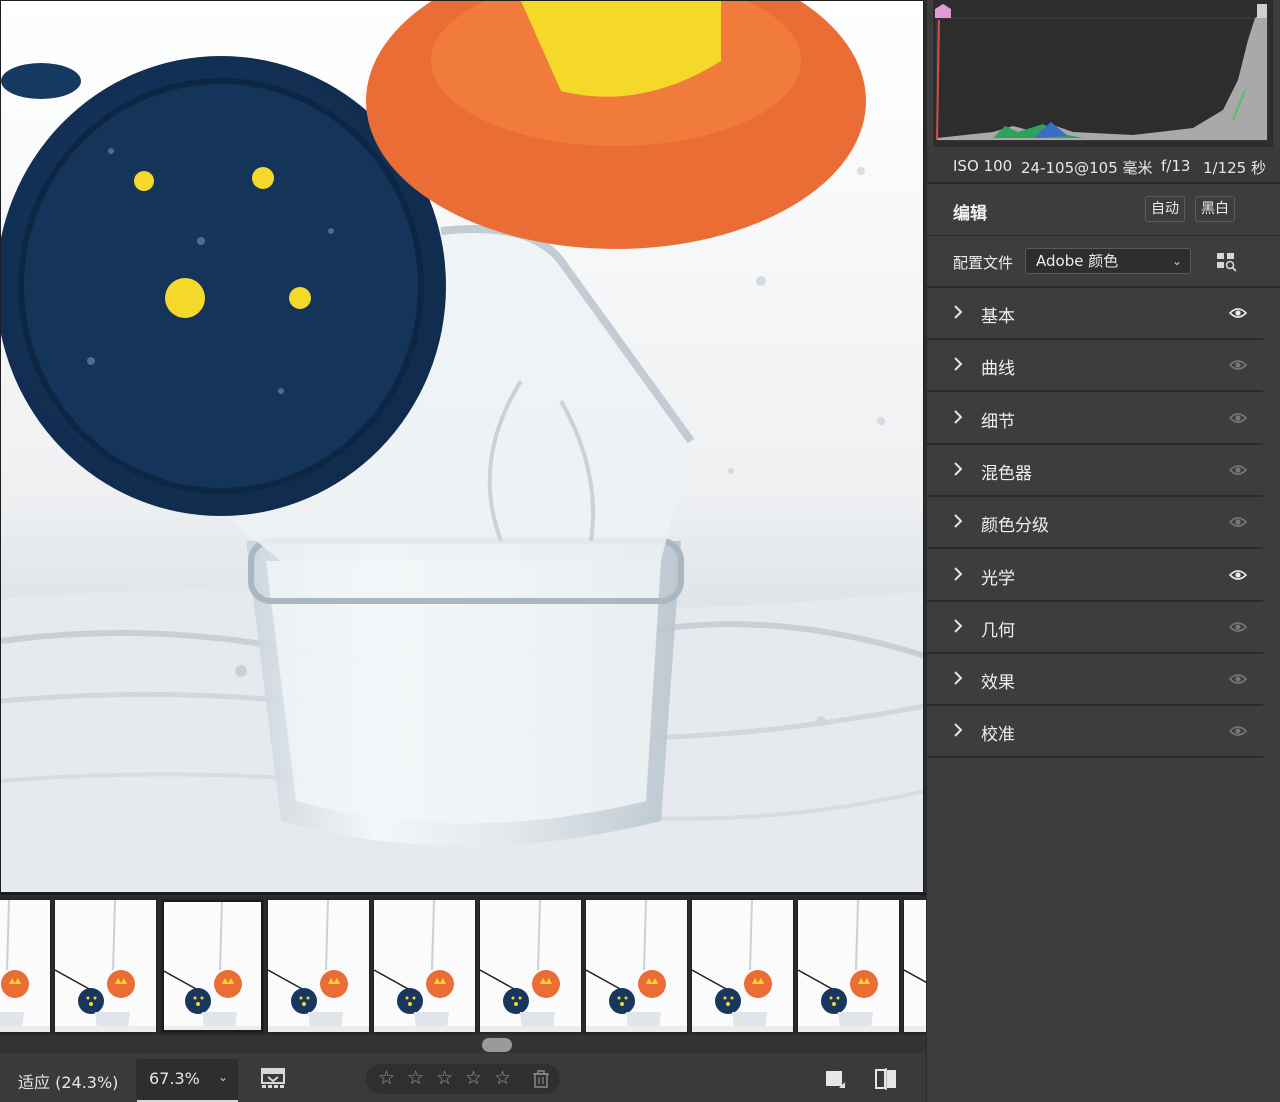  Describe the element at coordinates (415, 1078) in the screenshot. I see `star-icon-2: ☆` at that location.